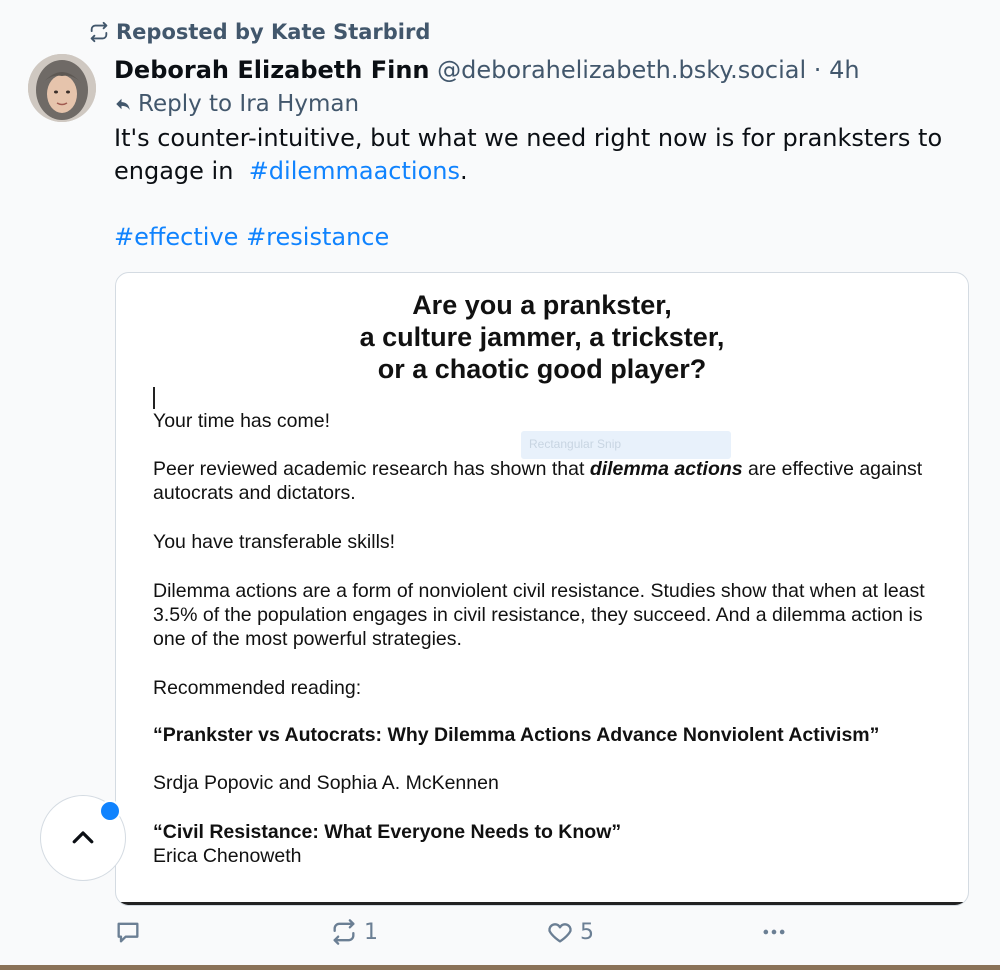  Describe the element at coordinates (575, 444) in the screenshot. I see `snip-tool-label: Rectangular Snip` at that location.